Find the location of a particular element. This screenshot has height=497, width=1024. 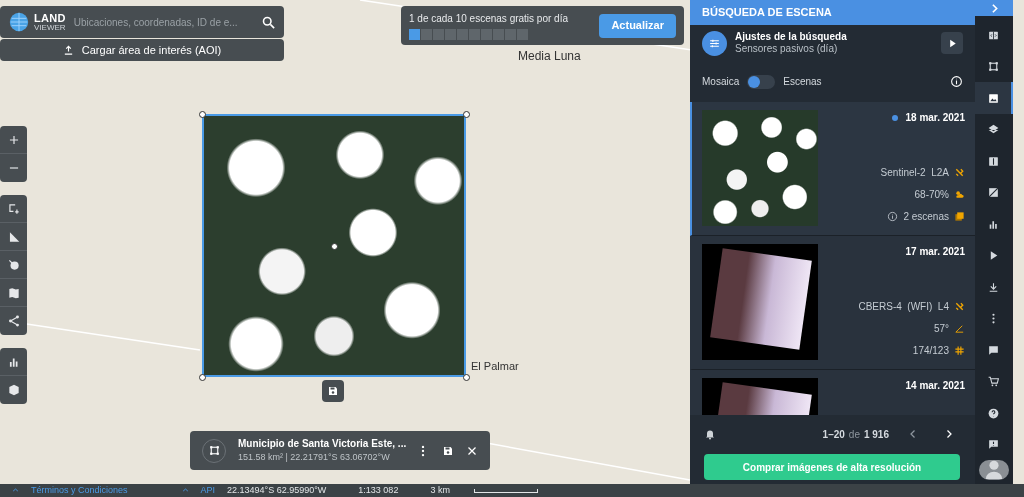

scene-date: 14 mar. 2021 is located at coordinates (935, 386).